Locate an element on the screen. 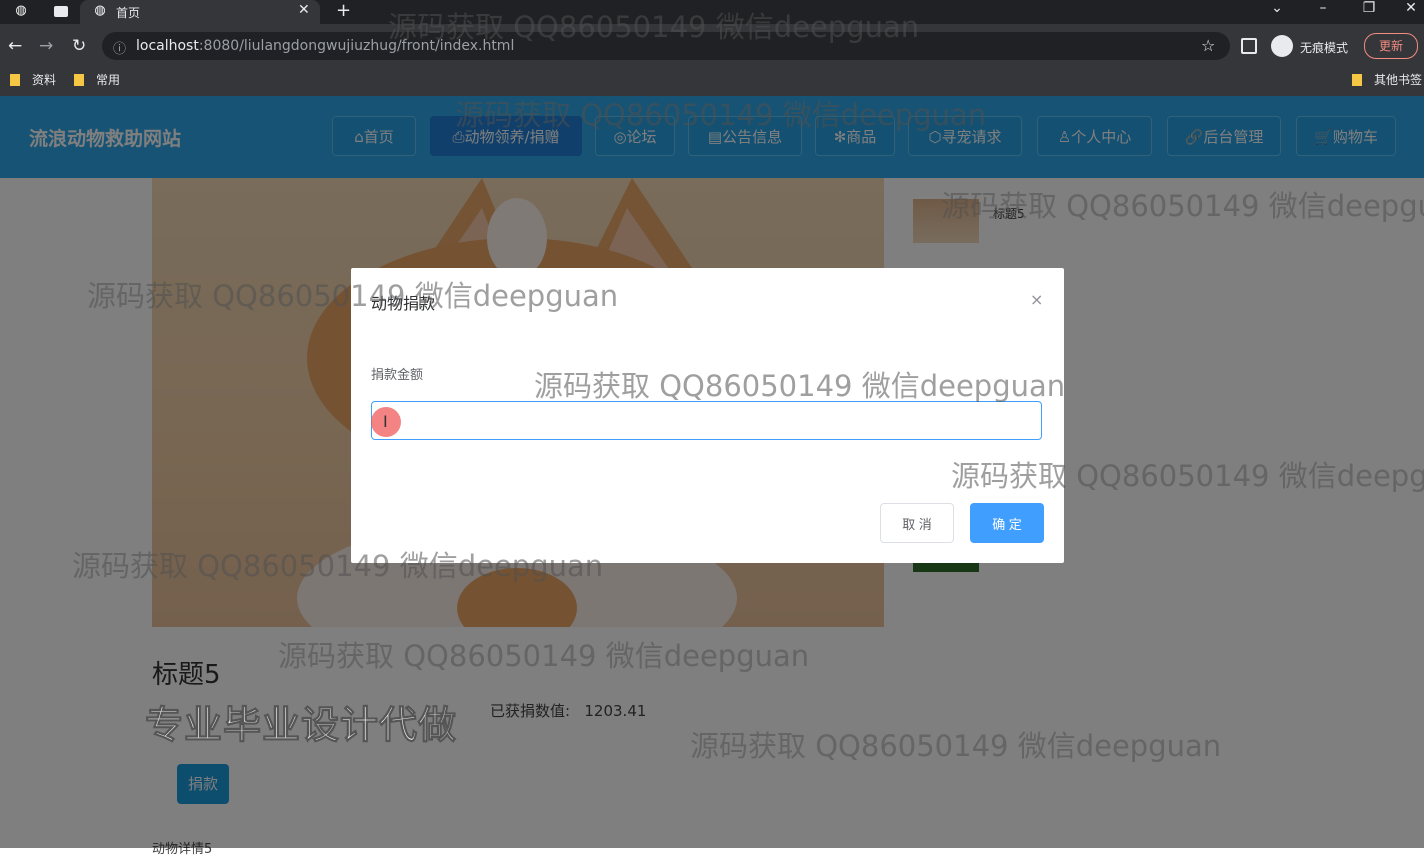  forward-icon: → is located at coordinates (46, 46).